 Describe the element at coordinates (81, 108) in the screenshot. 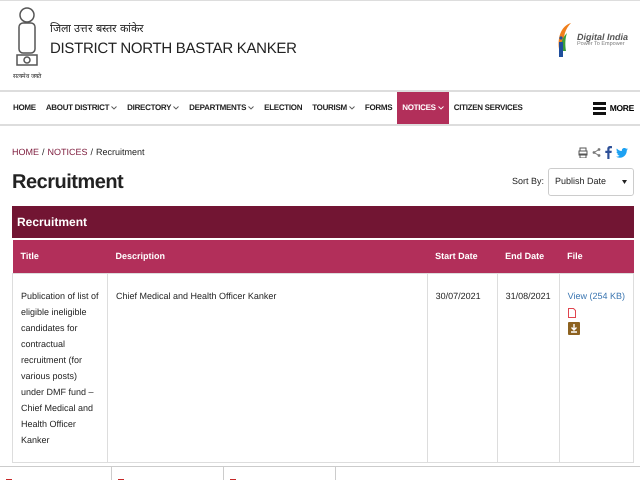

I see `nav-item: ABOUT DISTRICT` at that location.